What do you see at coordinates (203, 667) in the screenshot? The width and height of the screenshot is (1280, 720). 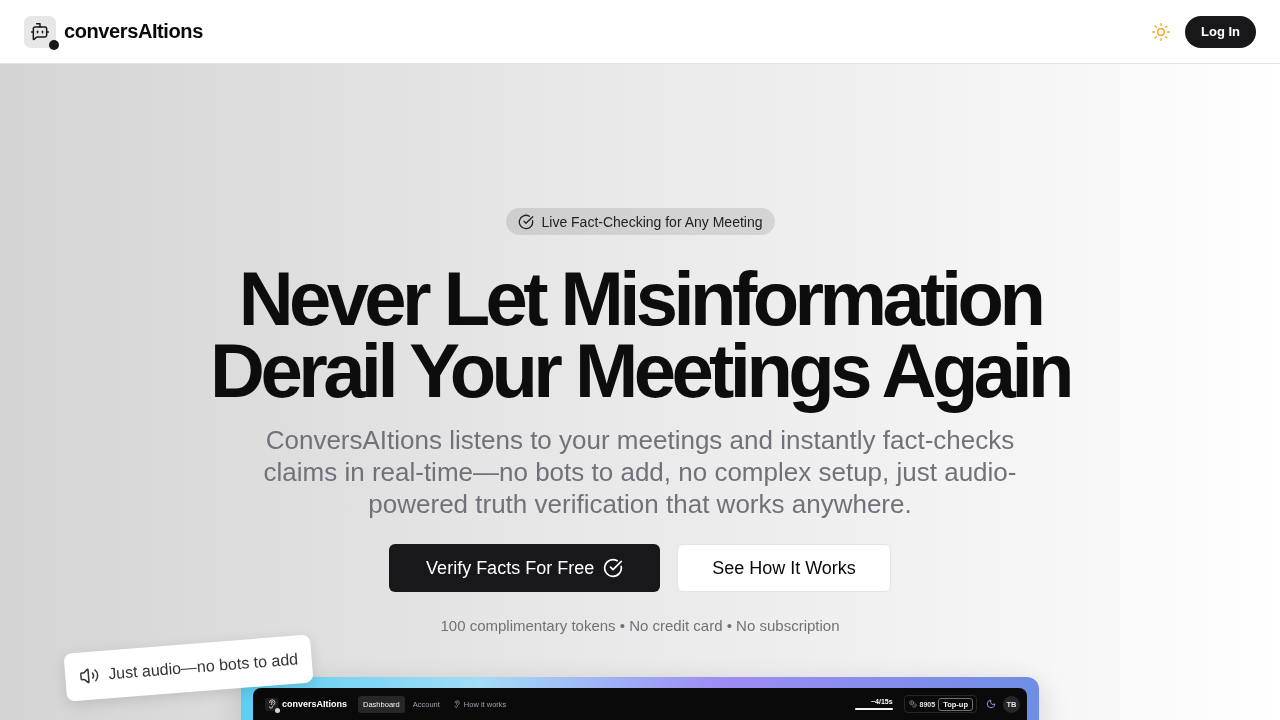 I see `floating-tag-text: Just audio—no bots to add` at bounding box center [203, 667].